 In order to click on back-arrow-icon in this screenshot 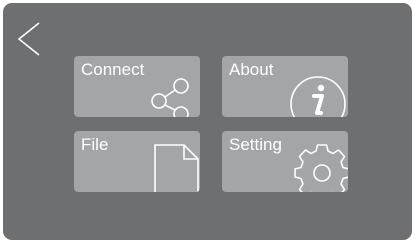, I will do `click(28, 39)`.